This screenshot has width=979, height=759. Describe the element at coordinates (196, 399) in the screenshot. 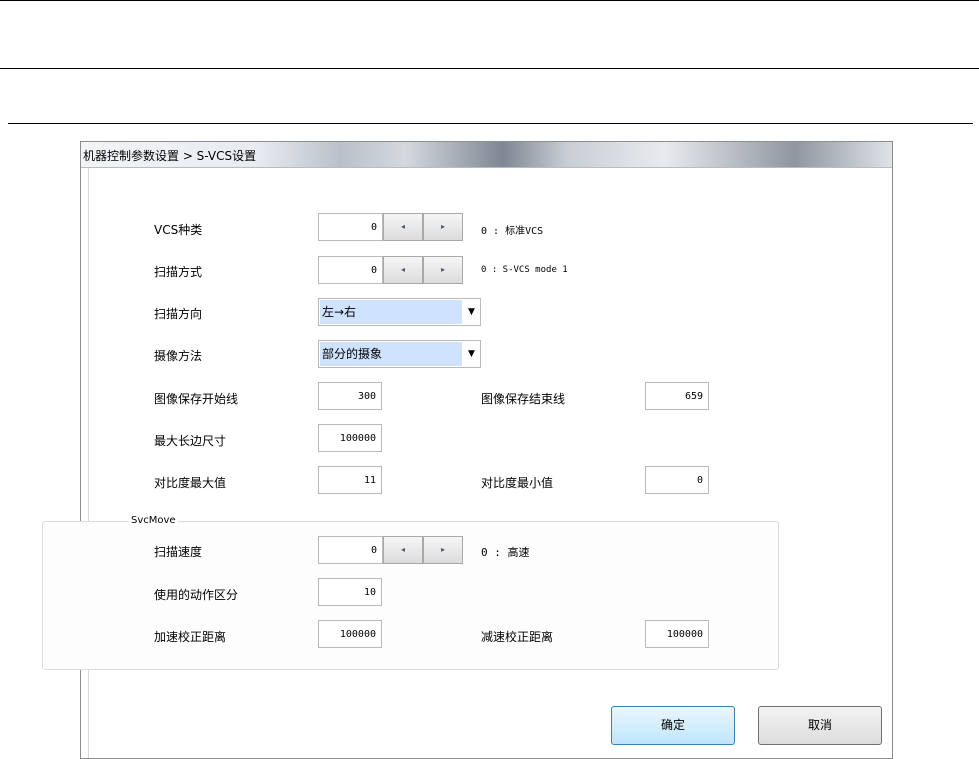

I see `image-save-start-label: 图像保存开始线` at that location.